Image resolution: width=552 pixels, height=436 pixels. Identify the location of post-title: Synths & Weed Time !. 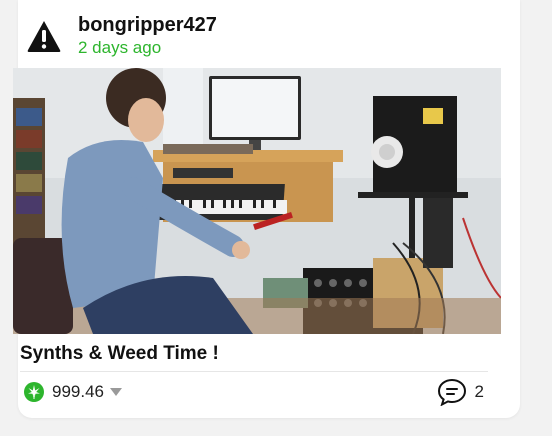
(119, 354).